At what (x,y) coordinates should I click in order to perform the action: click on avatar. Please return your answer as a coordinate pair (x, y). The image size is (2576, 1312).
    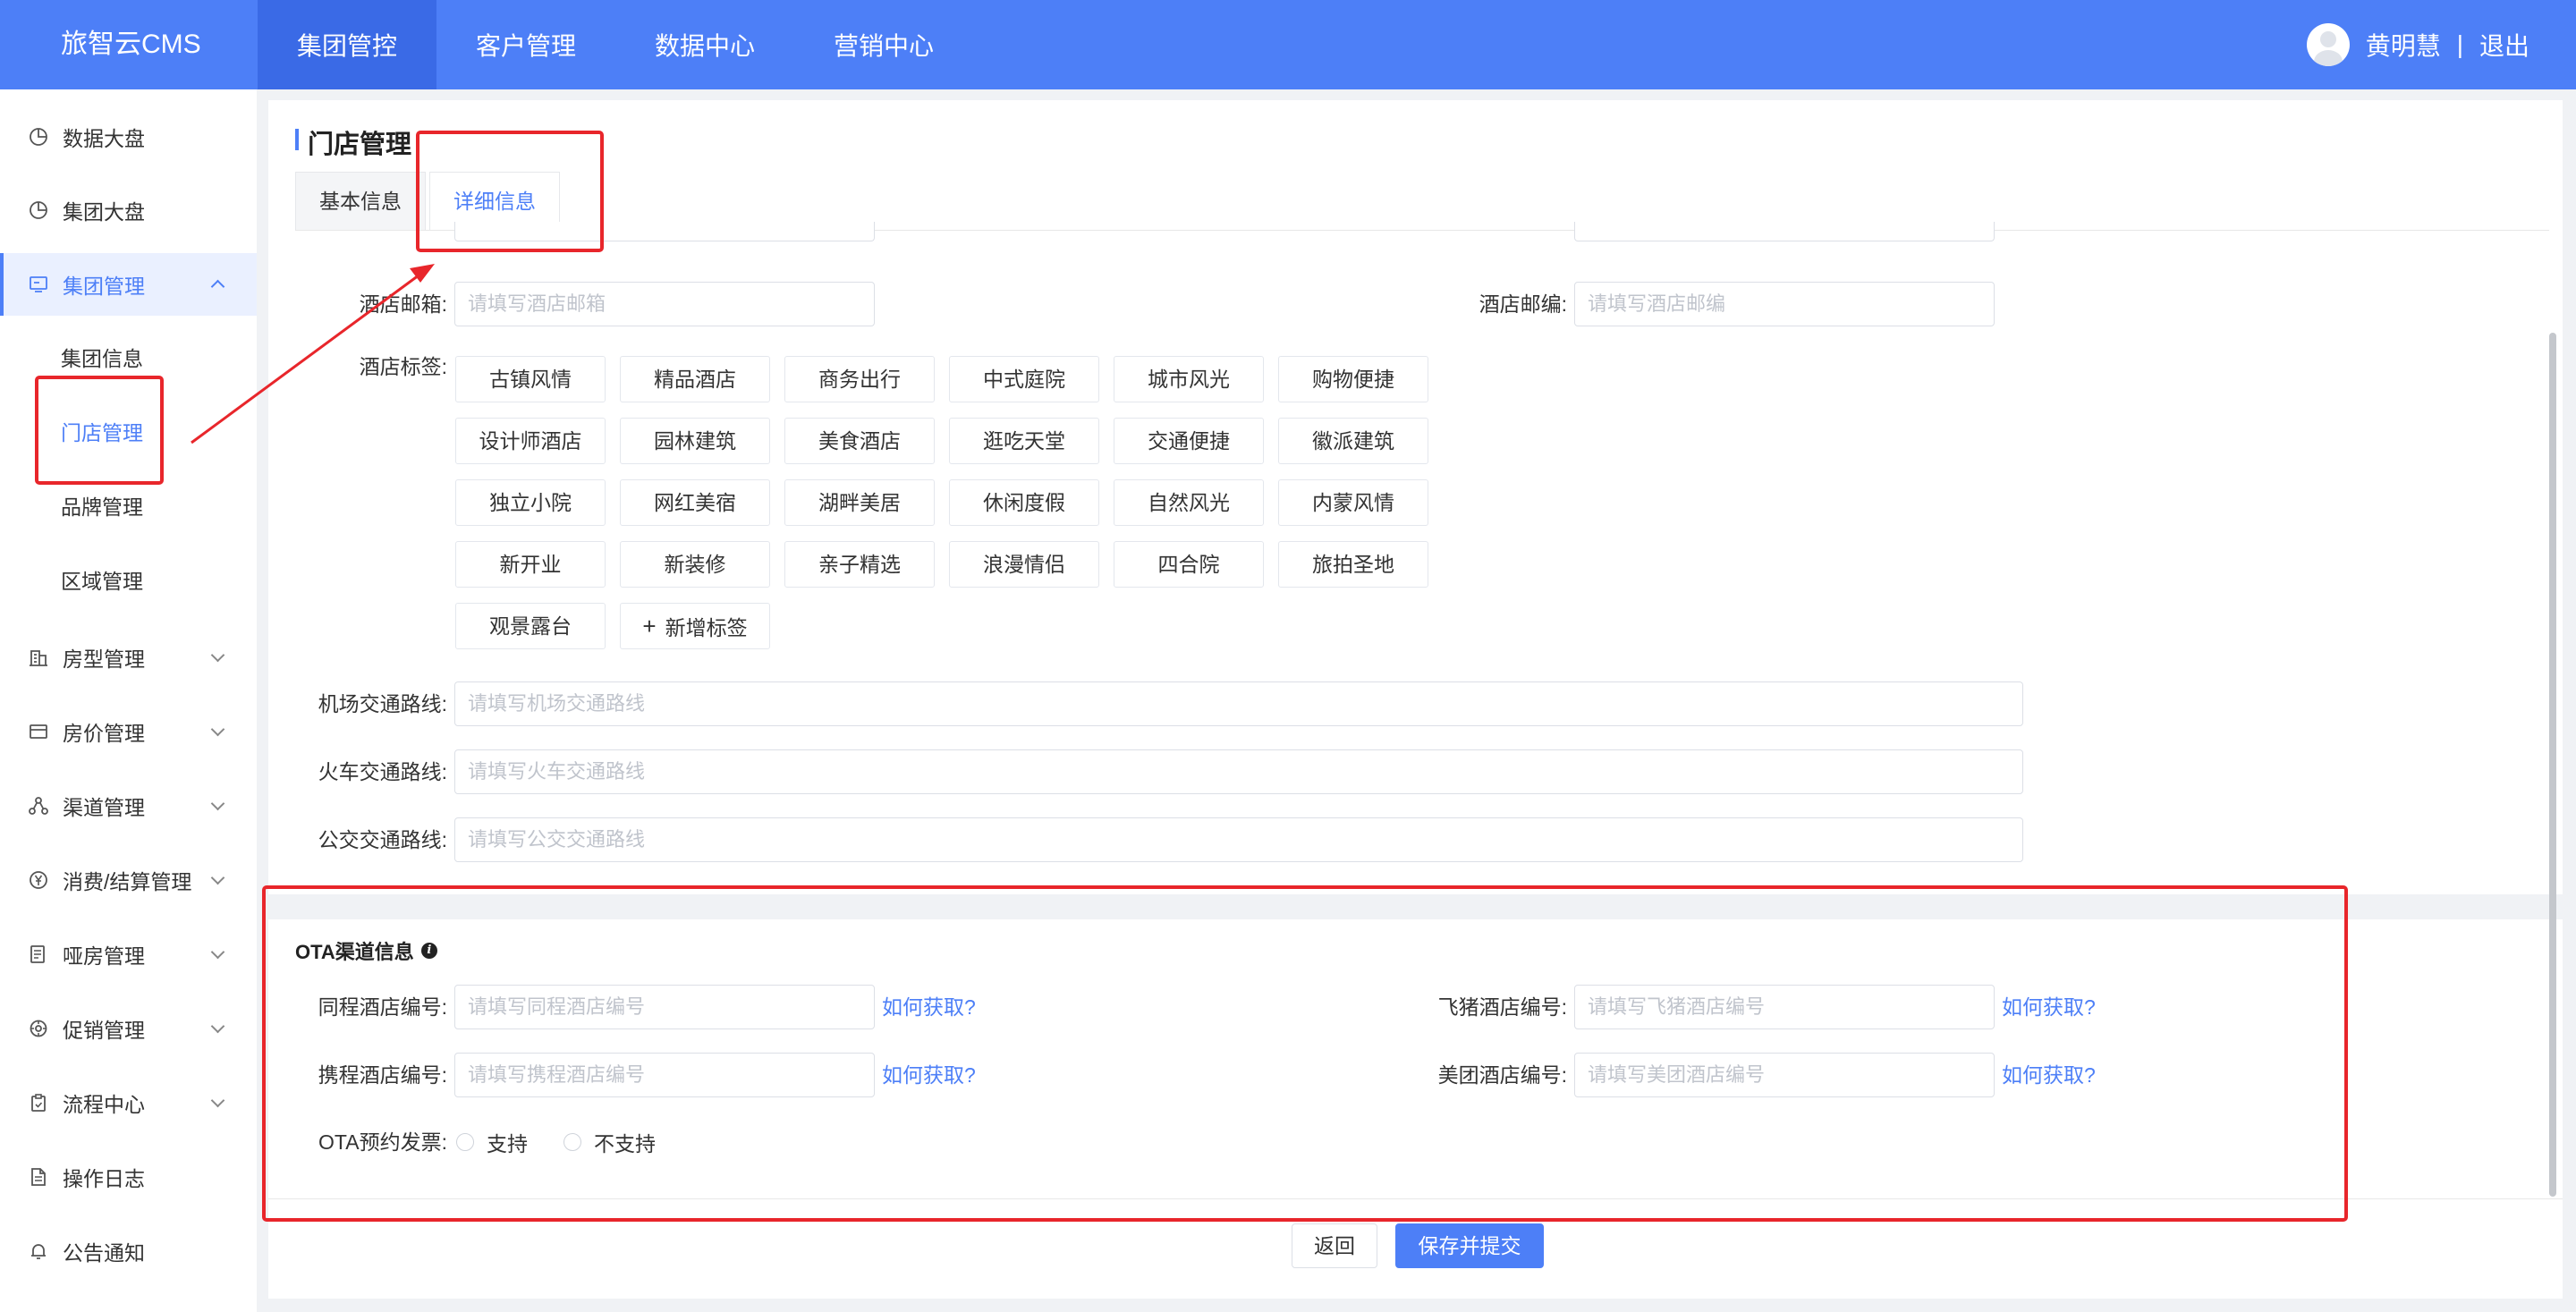
    Looking at the image, I should click on (2328, 44).